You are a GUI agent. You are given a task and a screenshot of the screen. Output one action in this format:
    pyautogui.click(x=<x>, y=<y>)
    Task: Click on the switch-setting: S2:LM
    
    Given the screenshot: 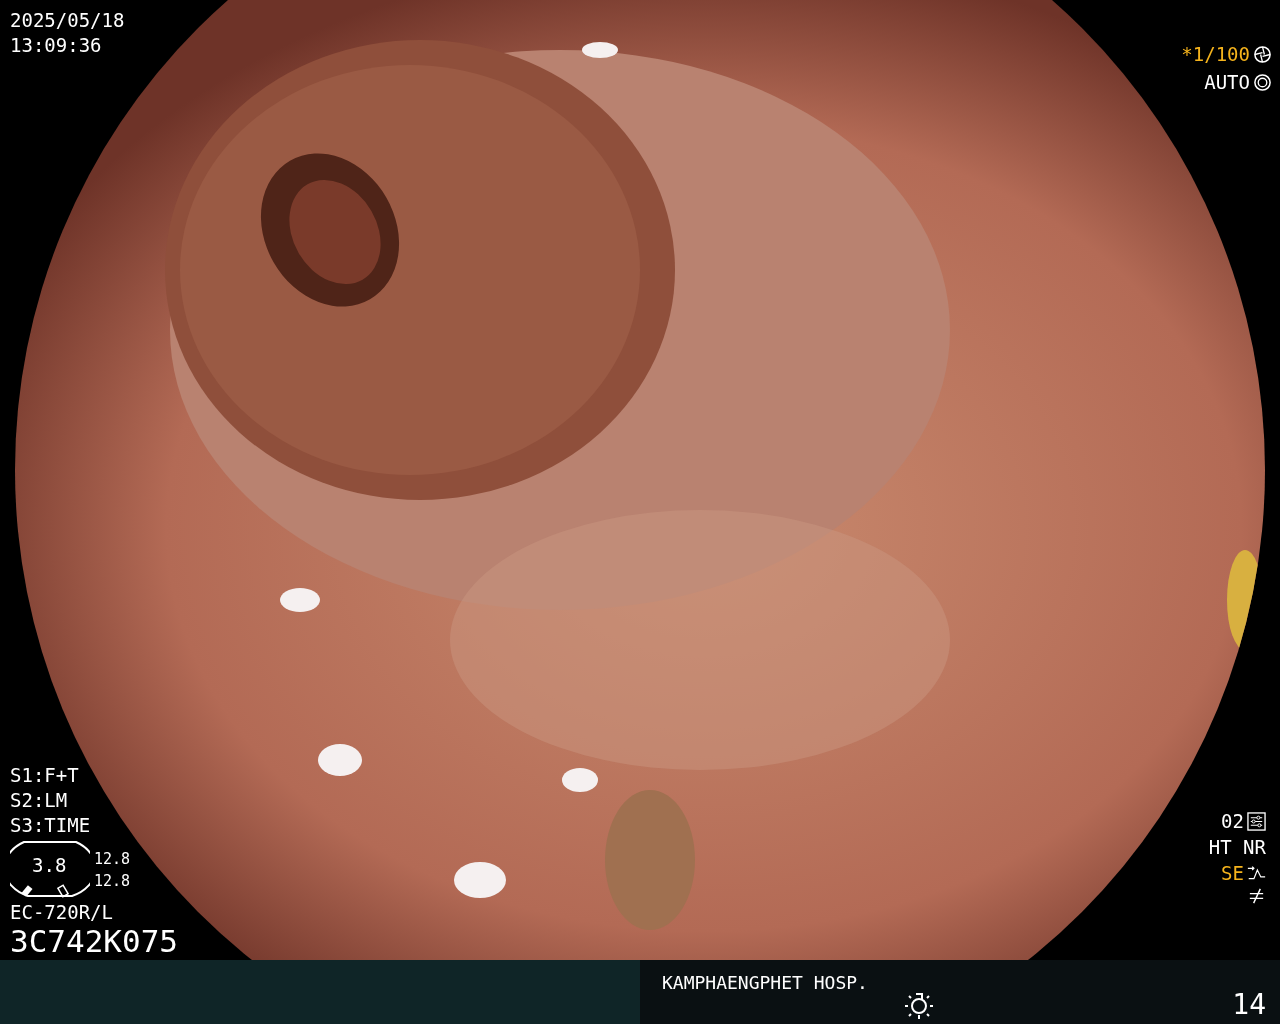 What is the action you would take?
    pyautogui.click(x=39, y=800)
    